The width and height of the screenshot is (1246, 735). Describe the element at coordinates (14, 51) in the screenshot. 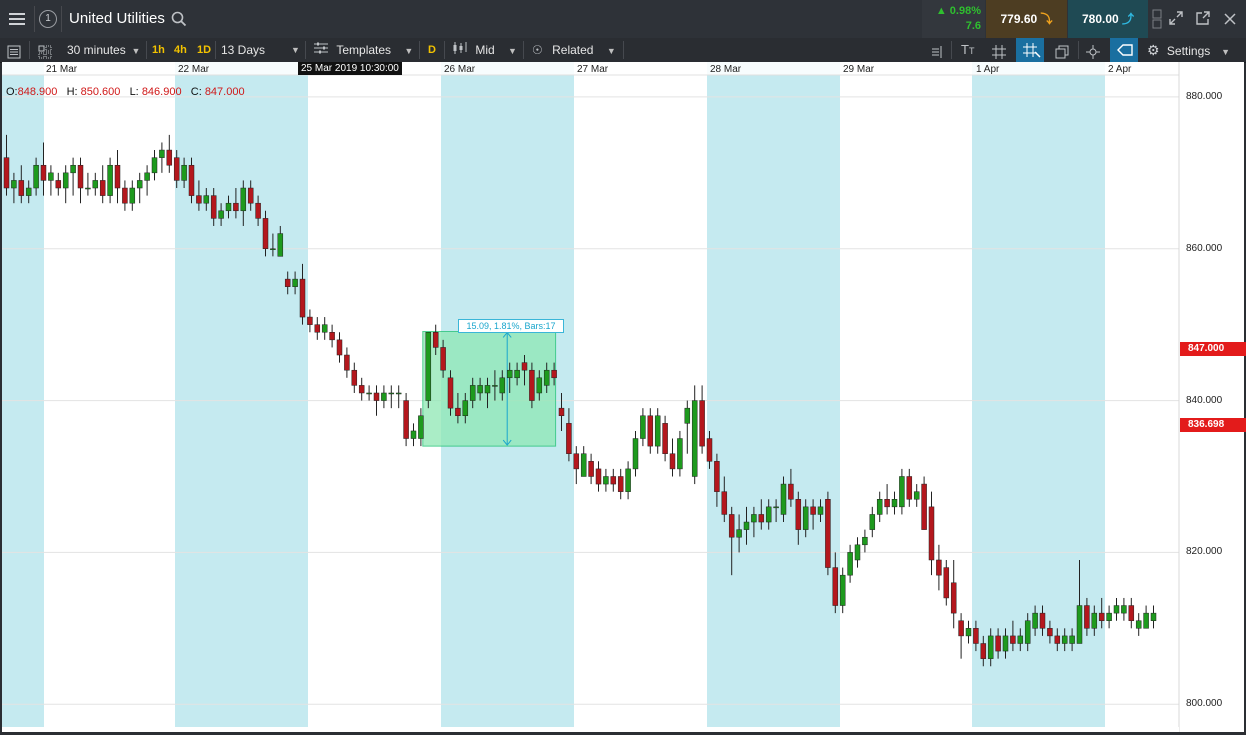

I see `chart-list-icon` at that location.